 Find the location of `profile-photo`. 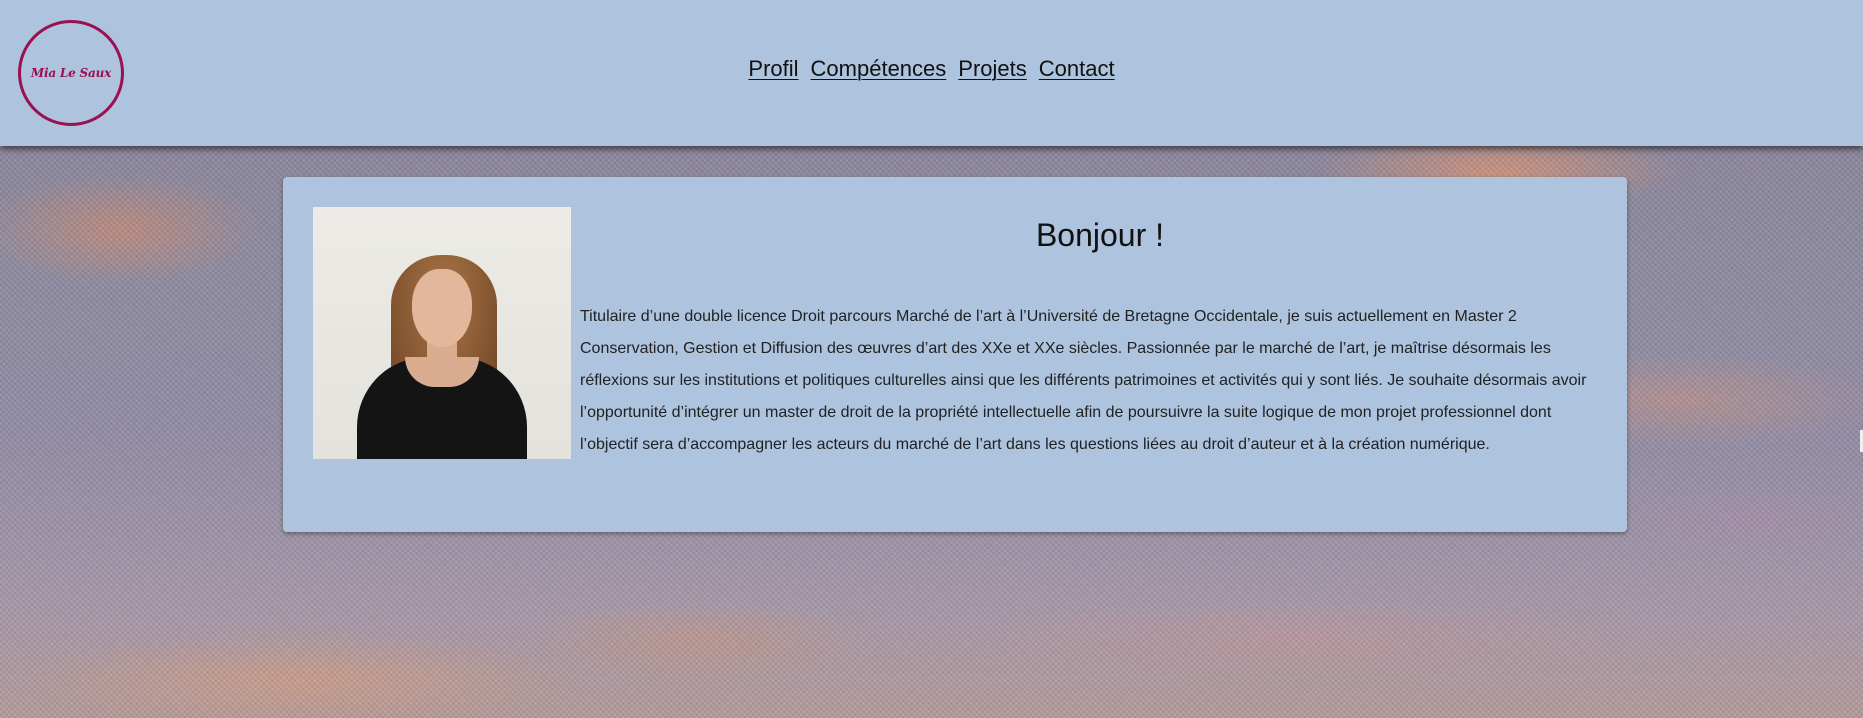

profile-photo is located at coordinates (442, 333).